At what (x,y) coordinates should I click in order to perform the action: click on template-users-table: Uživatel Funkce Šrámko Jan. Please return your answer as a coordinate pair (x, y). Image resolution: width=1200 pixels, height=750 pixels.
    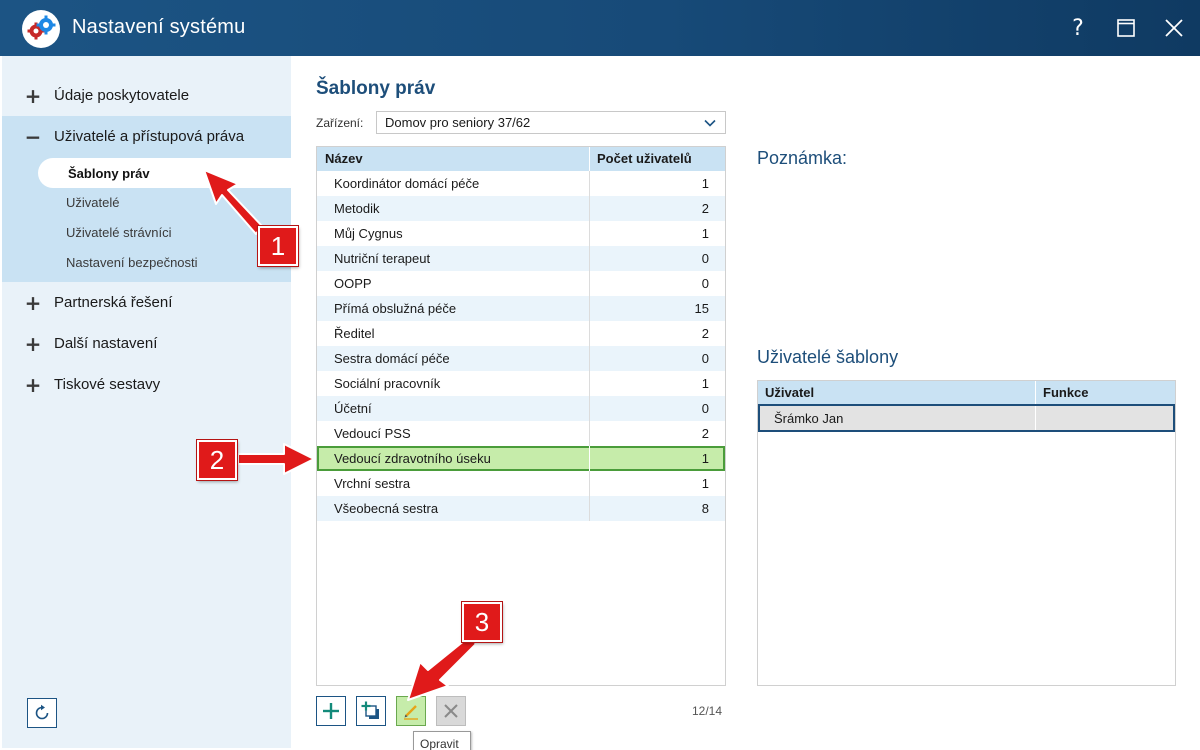
    Looking at the image, I should click on (966, 533).